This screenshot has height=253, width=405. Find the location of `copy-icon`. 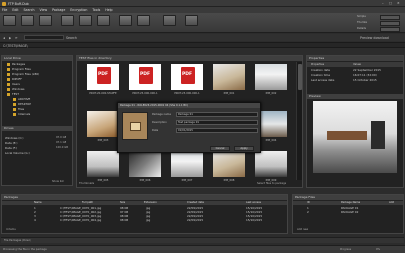

copy-icon is located at coordinates (67, 20).